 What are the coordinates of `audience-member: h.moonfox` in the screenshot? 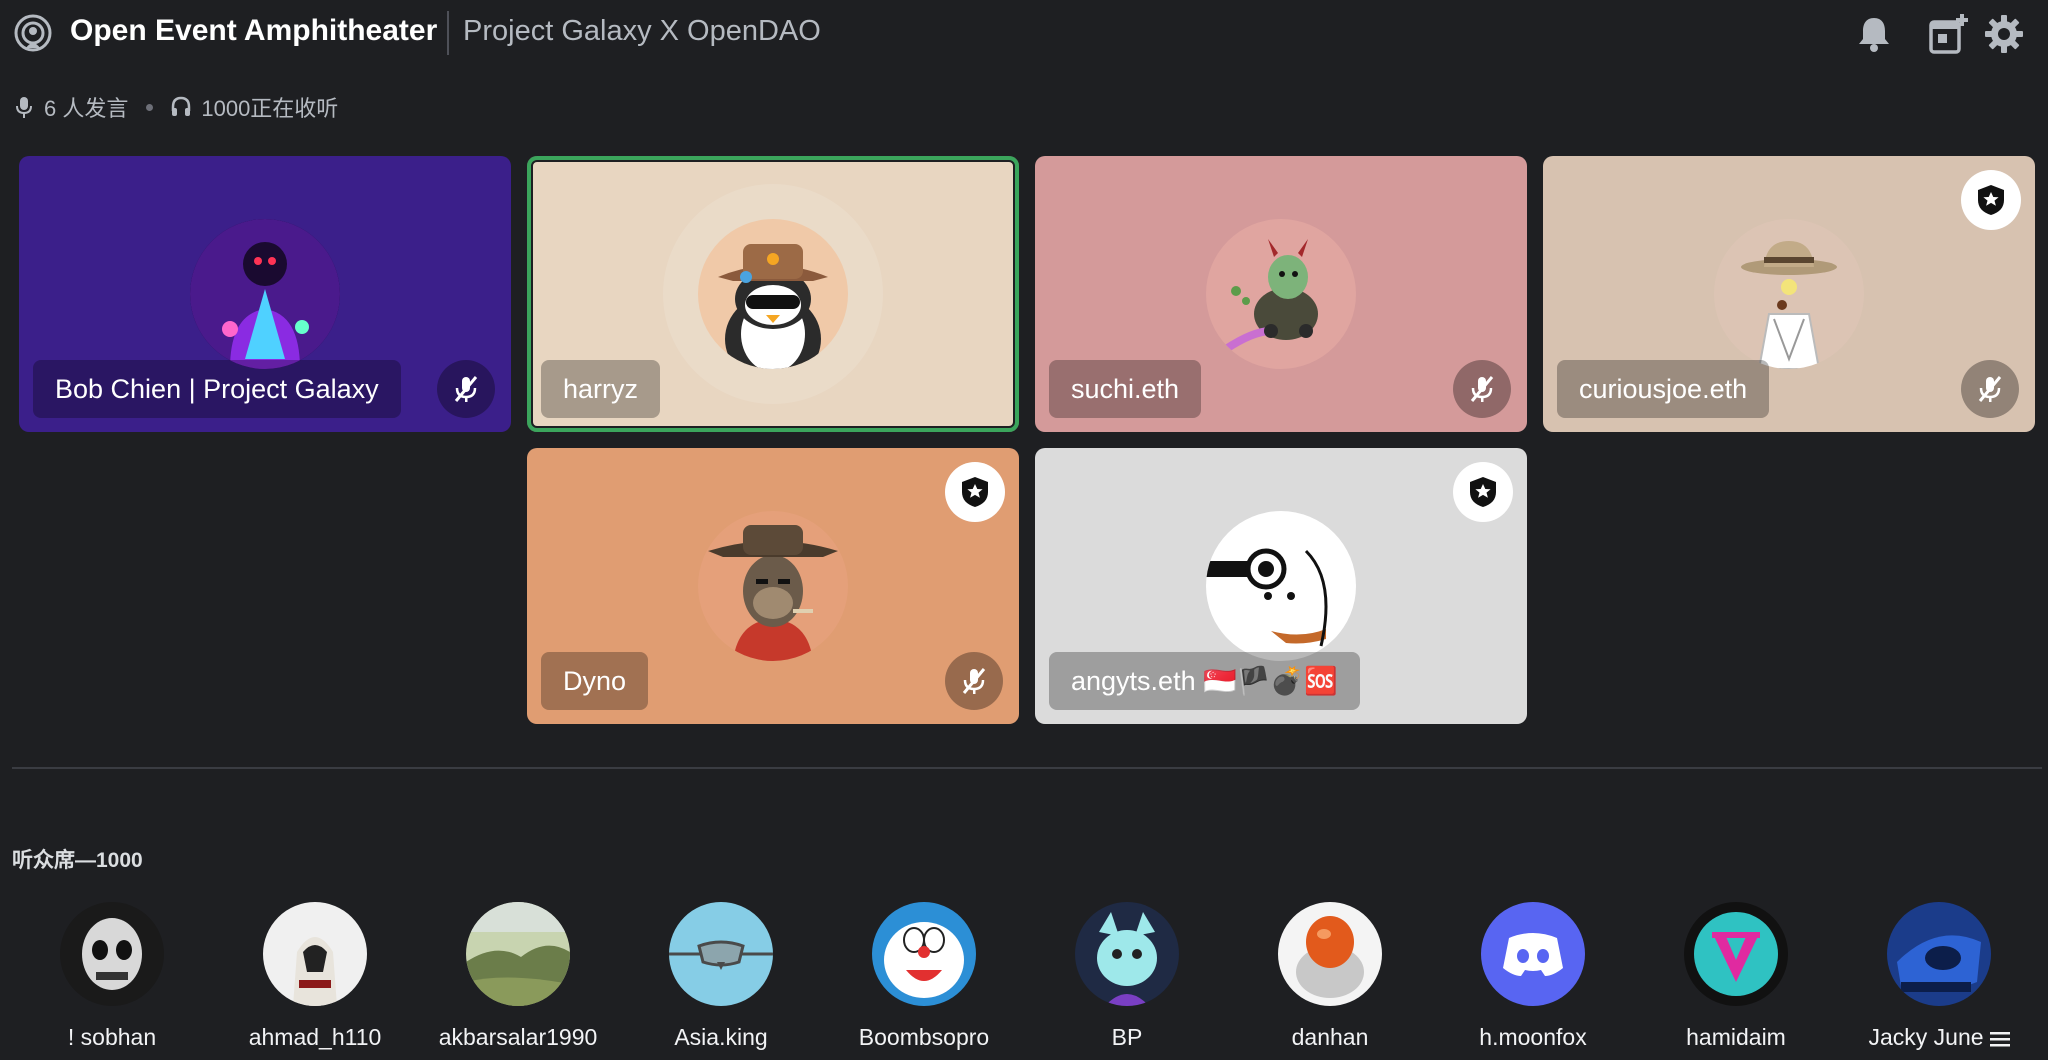 It's located at (1533, 981).